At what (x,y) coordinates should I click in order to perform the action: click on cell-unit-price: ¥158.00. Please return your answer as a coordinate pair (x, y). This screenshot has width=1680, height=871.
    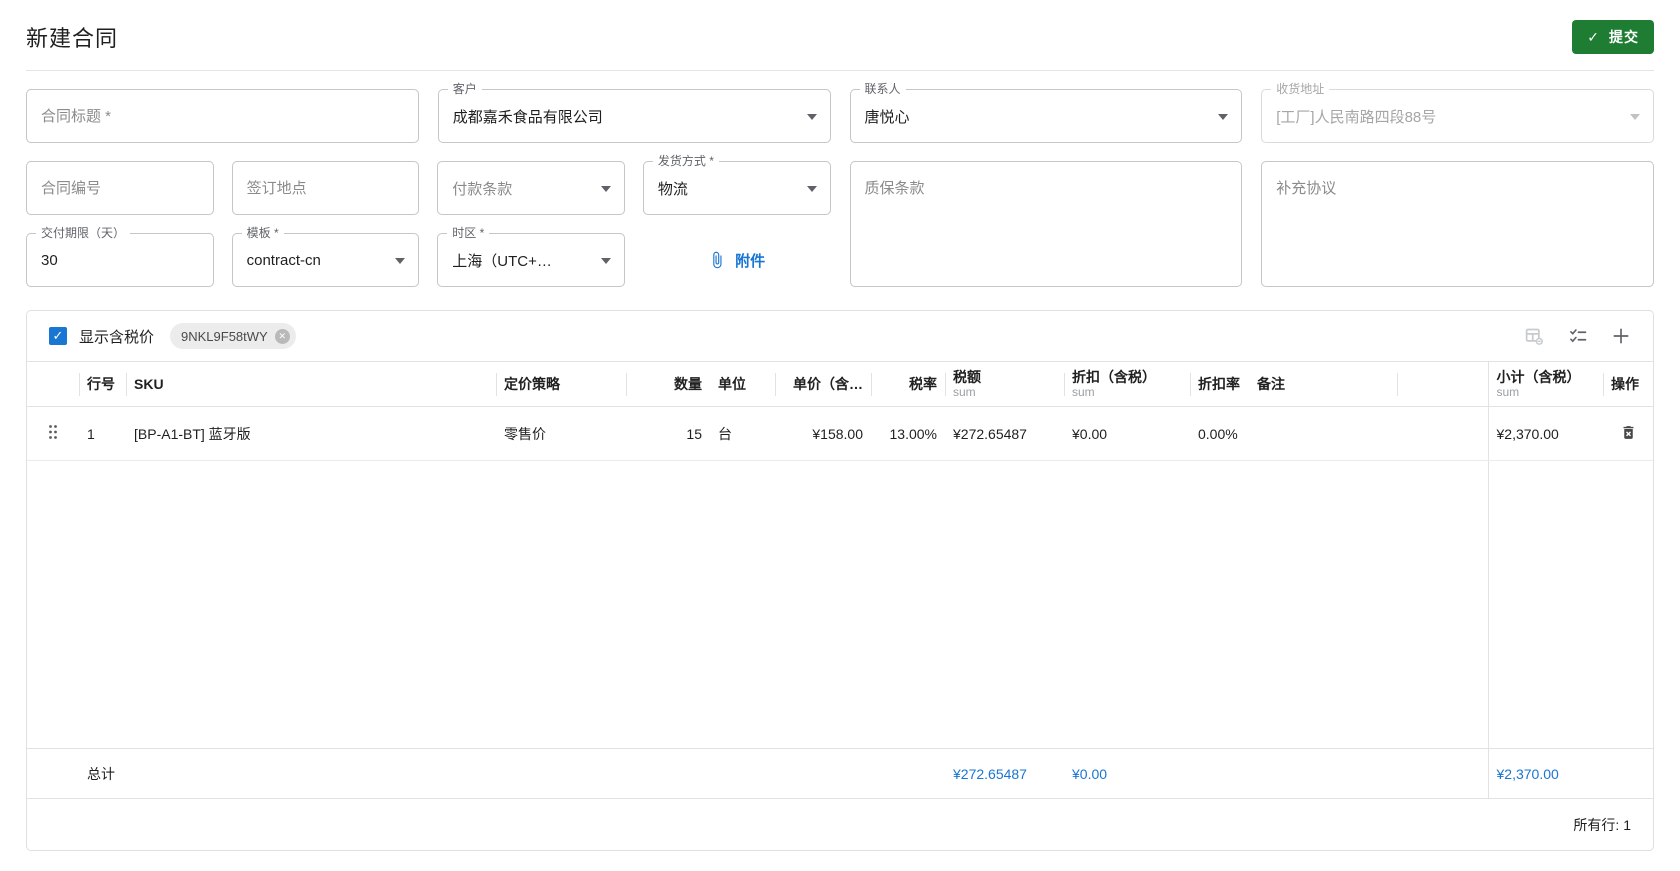
    Looking at the image, I should click on (823, 433).